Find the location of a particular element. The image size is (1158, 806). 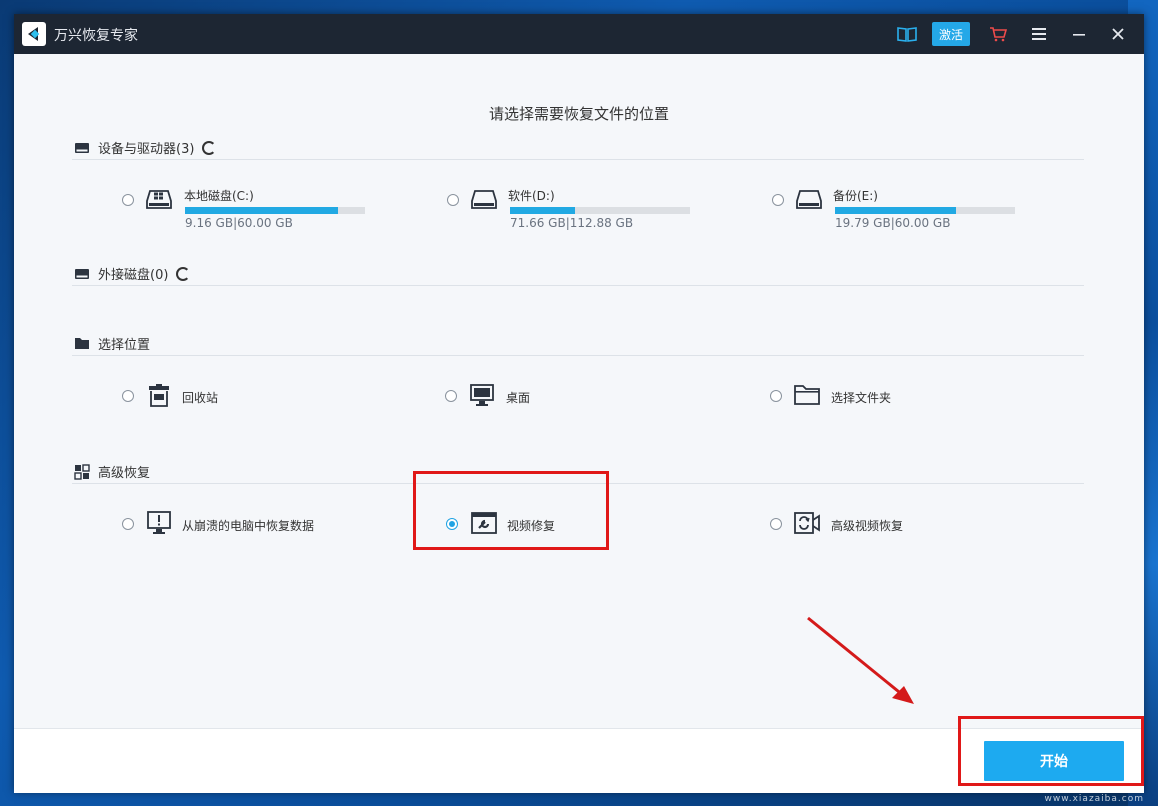

drive-section-icon is located at coordinates (82, 147).